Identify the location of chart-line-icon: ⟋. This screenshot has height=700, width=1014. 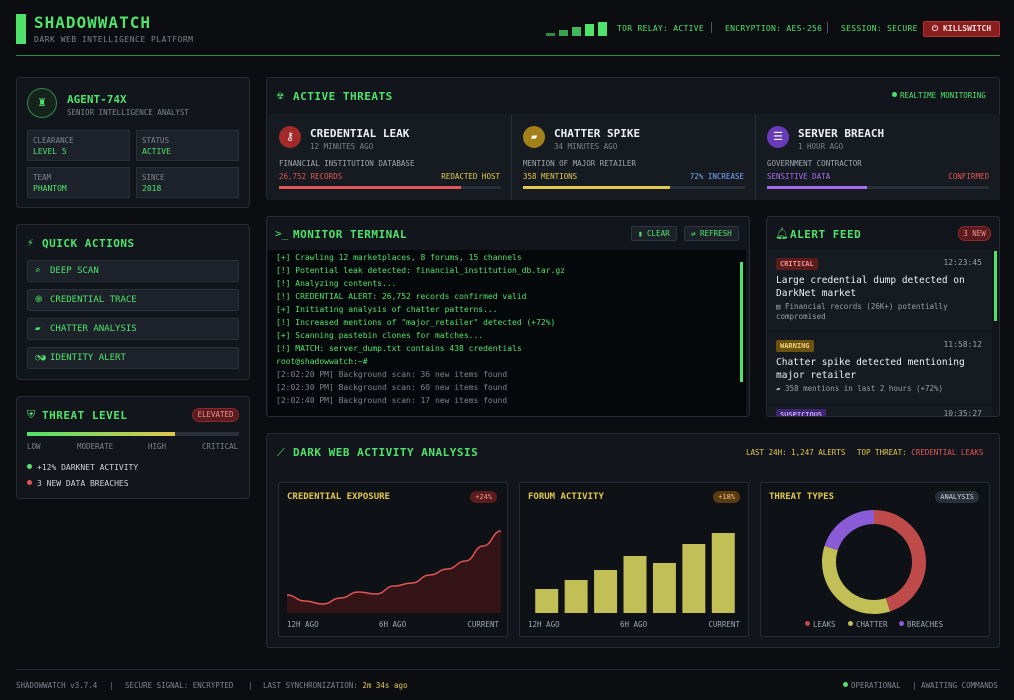
(281, 452).